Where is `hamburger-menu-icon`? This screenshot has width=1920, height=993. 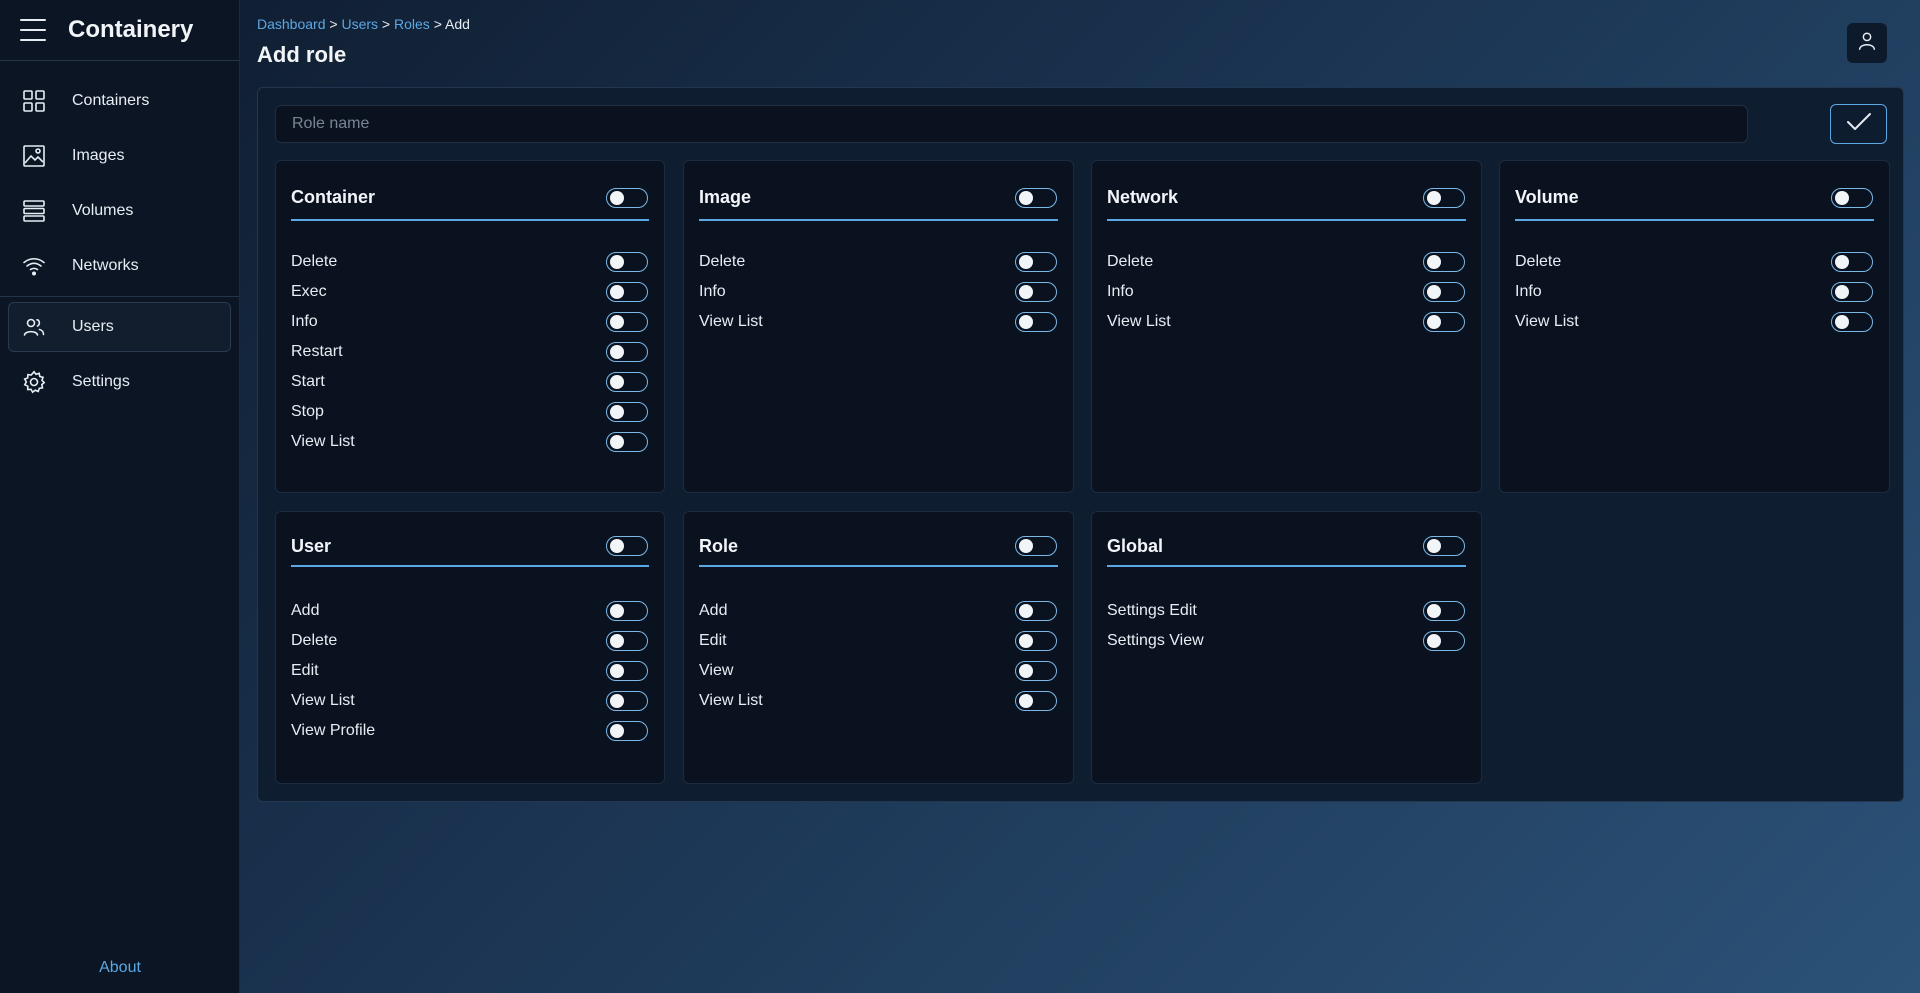
hamburger-menu-icon is located at coordinates (33, 30).